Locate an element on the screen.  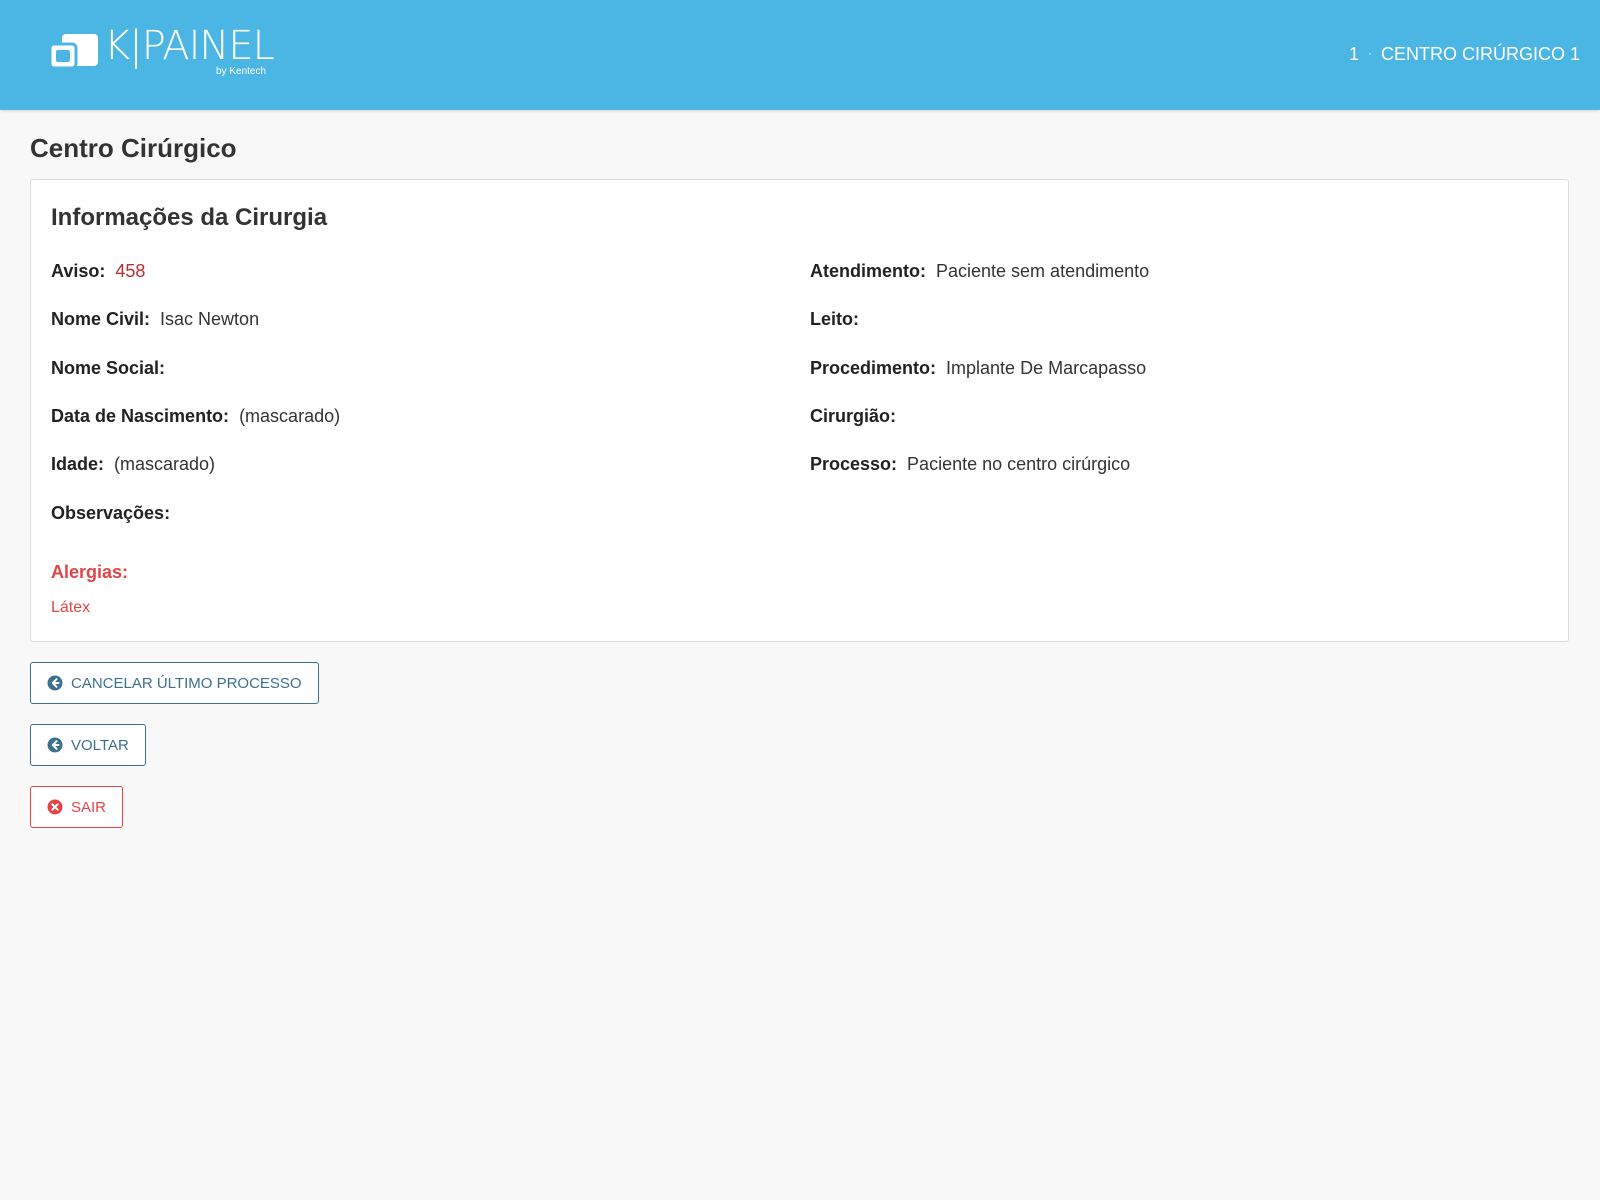
field-atendimento: Atendimento: Paciente sem atendimento is located at coordinates (979, 271).